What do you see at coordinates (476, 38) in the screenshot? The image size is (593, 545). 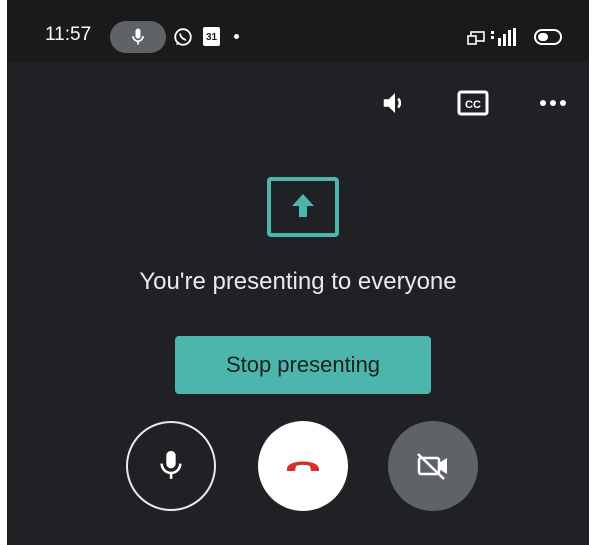 I see `cast-icon` at bounding box center [476, 38].